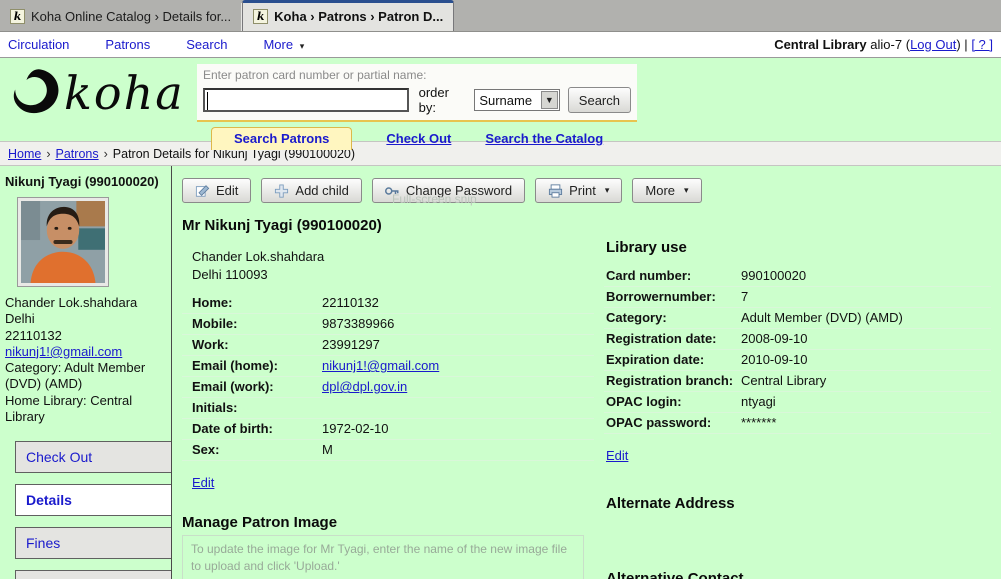 The width and height of the screenshot is (1001, 579). Describe the element at coordinates (797, 276) in the screenshot. I see `field-row: Card number: 990100020` at that location.